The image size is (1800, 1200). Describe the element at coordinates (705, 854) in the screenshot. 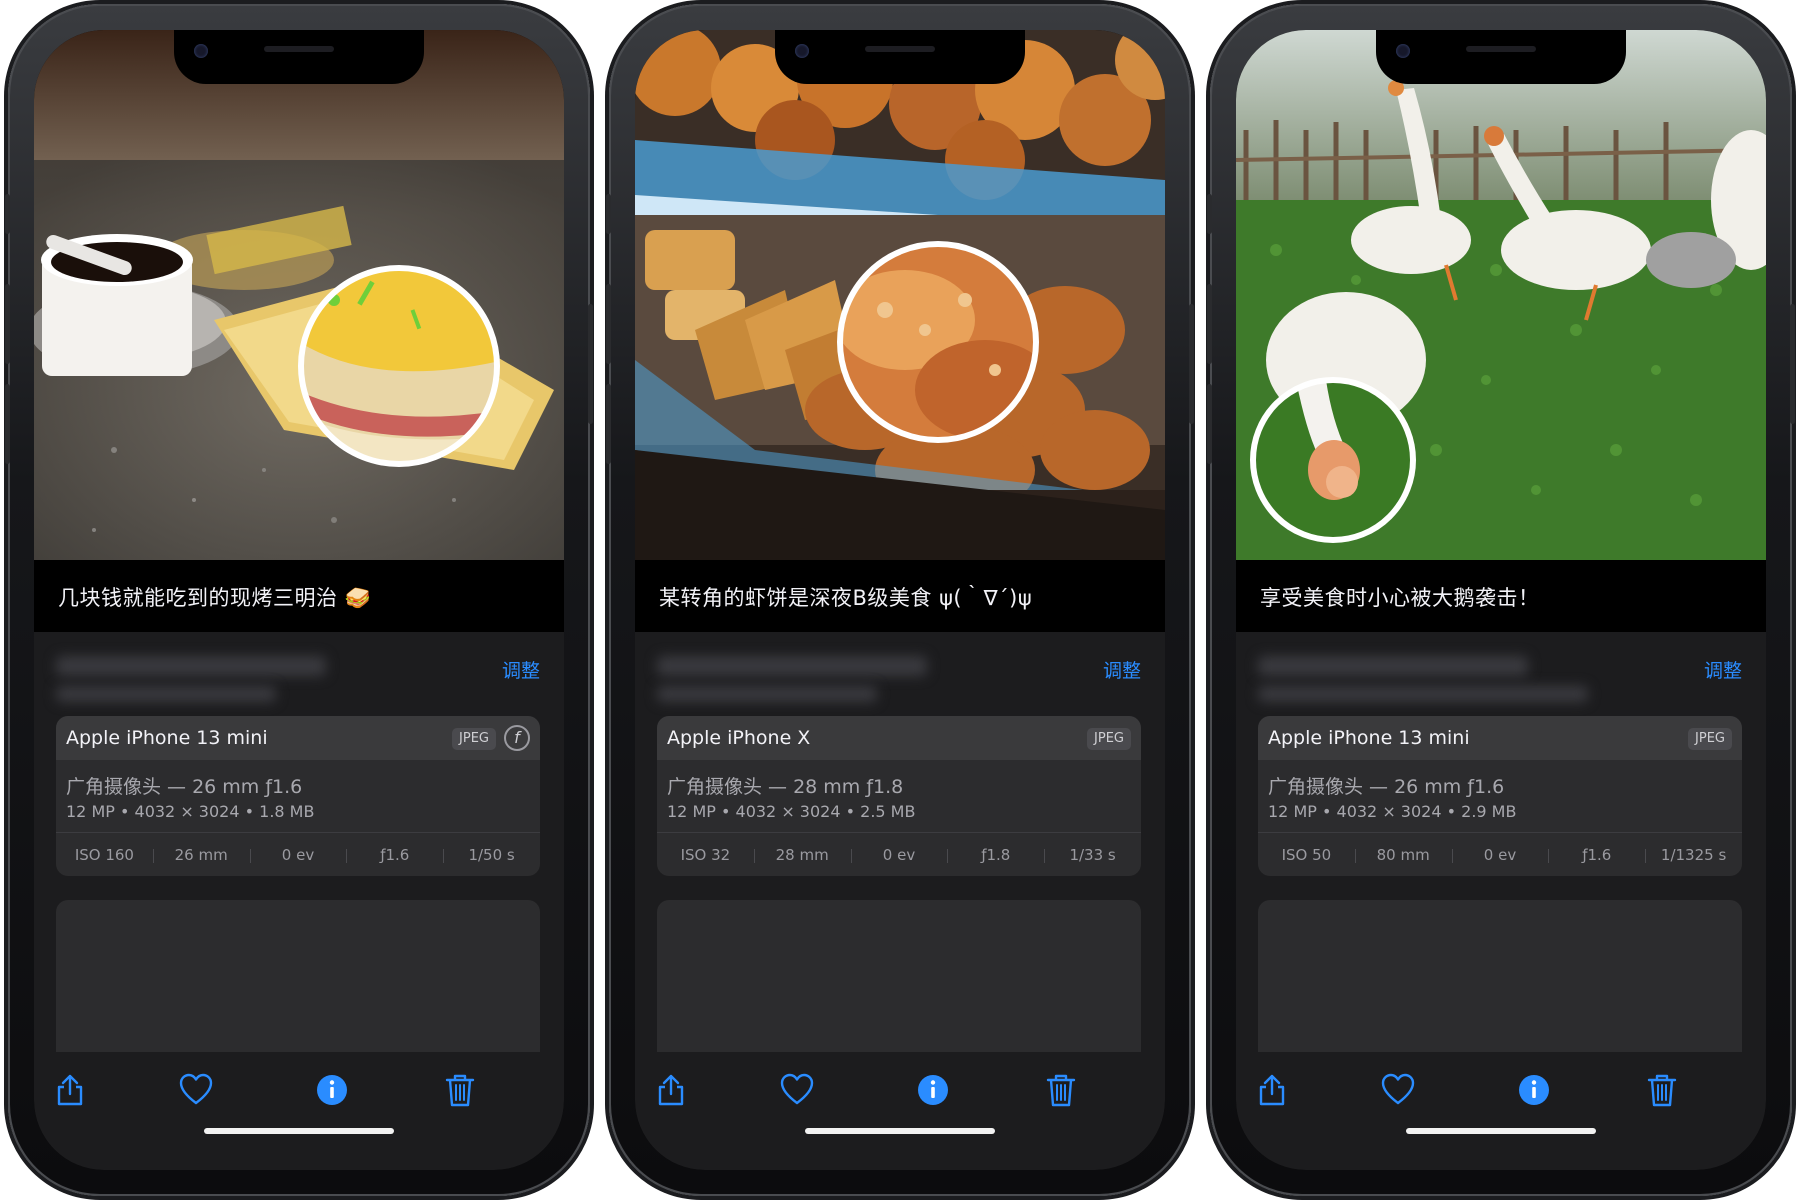

I see `exif-iso: ISO 32` at that location.